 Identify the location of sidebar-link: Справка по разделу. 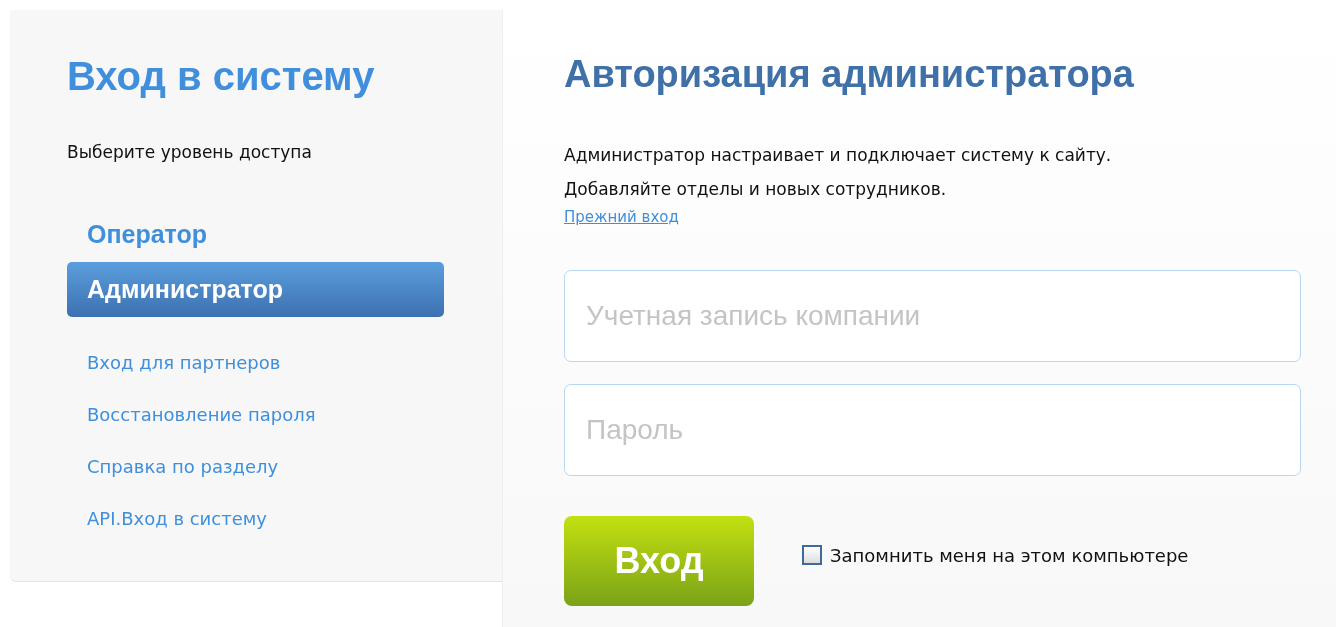
(255, 467).